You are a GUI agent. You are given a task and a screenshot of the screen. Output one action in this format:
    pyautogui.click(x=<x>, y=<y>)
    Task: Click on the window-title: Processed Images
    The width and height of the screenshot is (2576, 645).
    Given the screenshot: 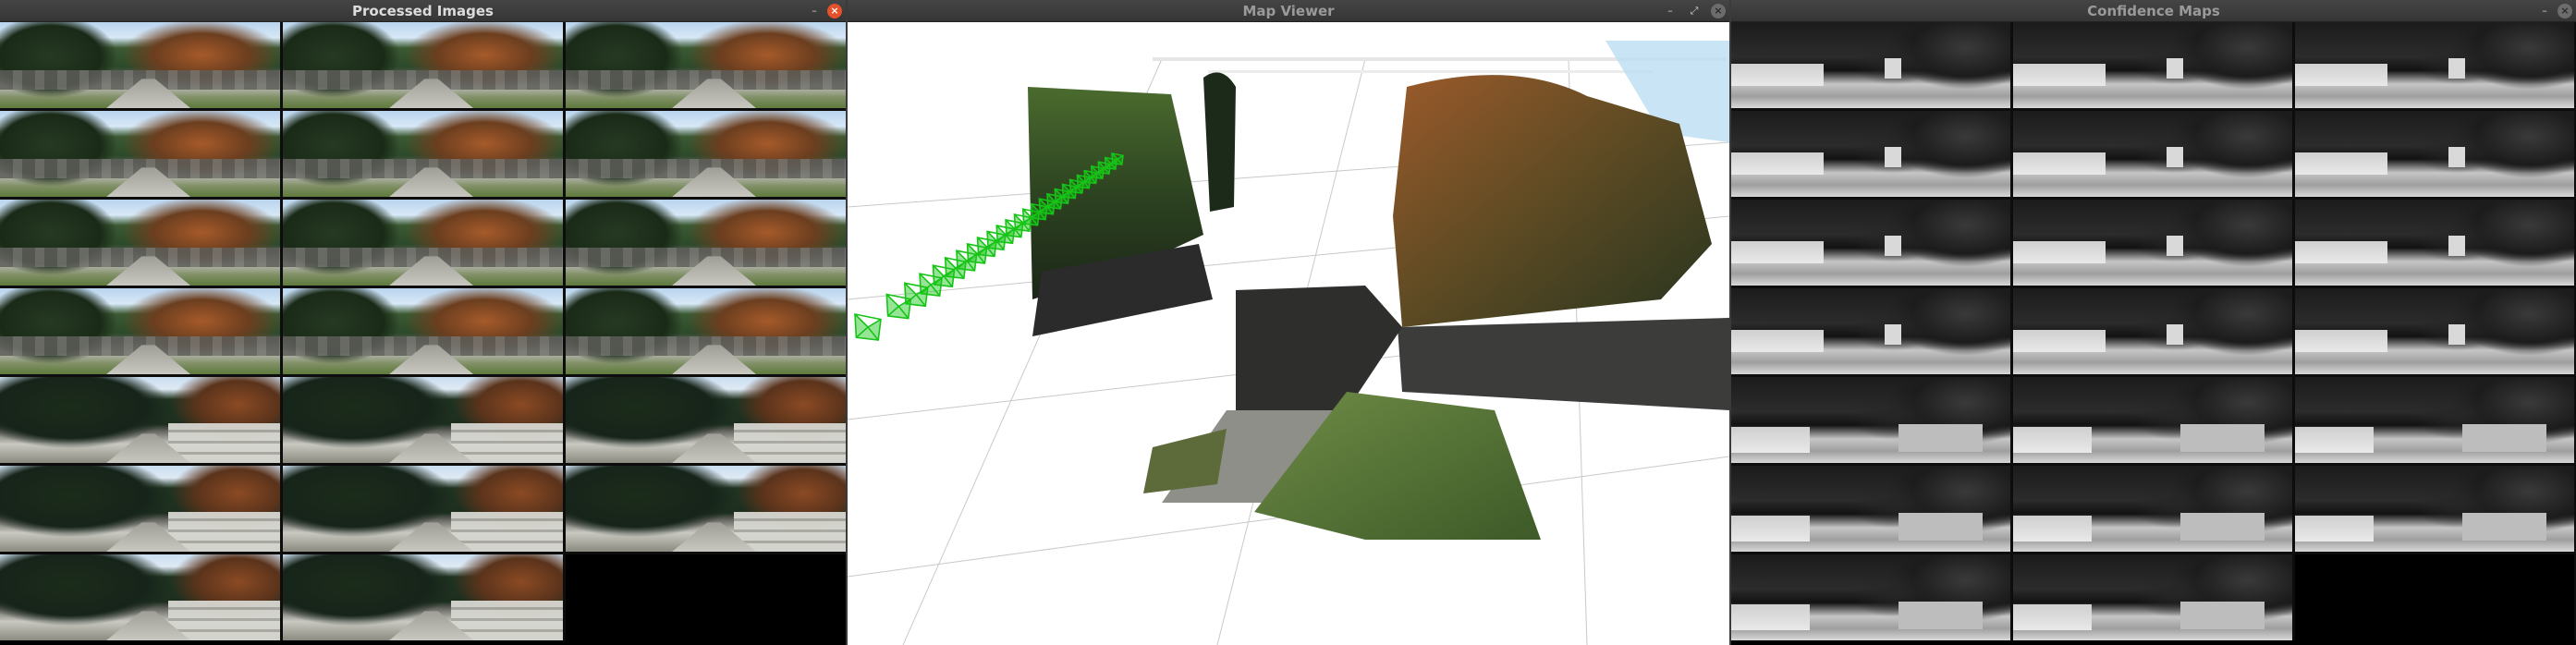 What is the action you would take?
    pyautogui.click(x=423, y=11)
    